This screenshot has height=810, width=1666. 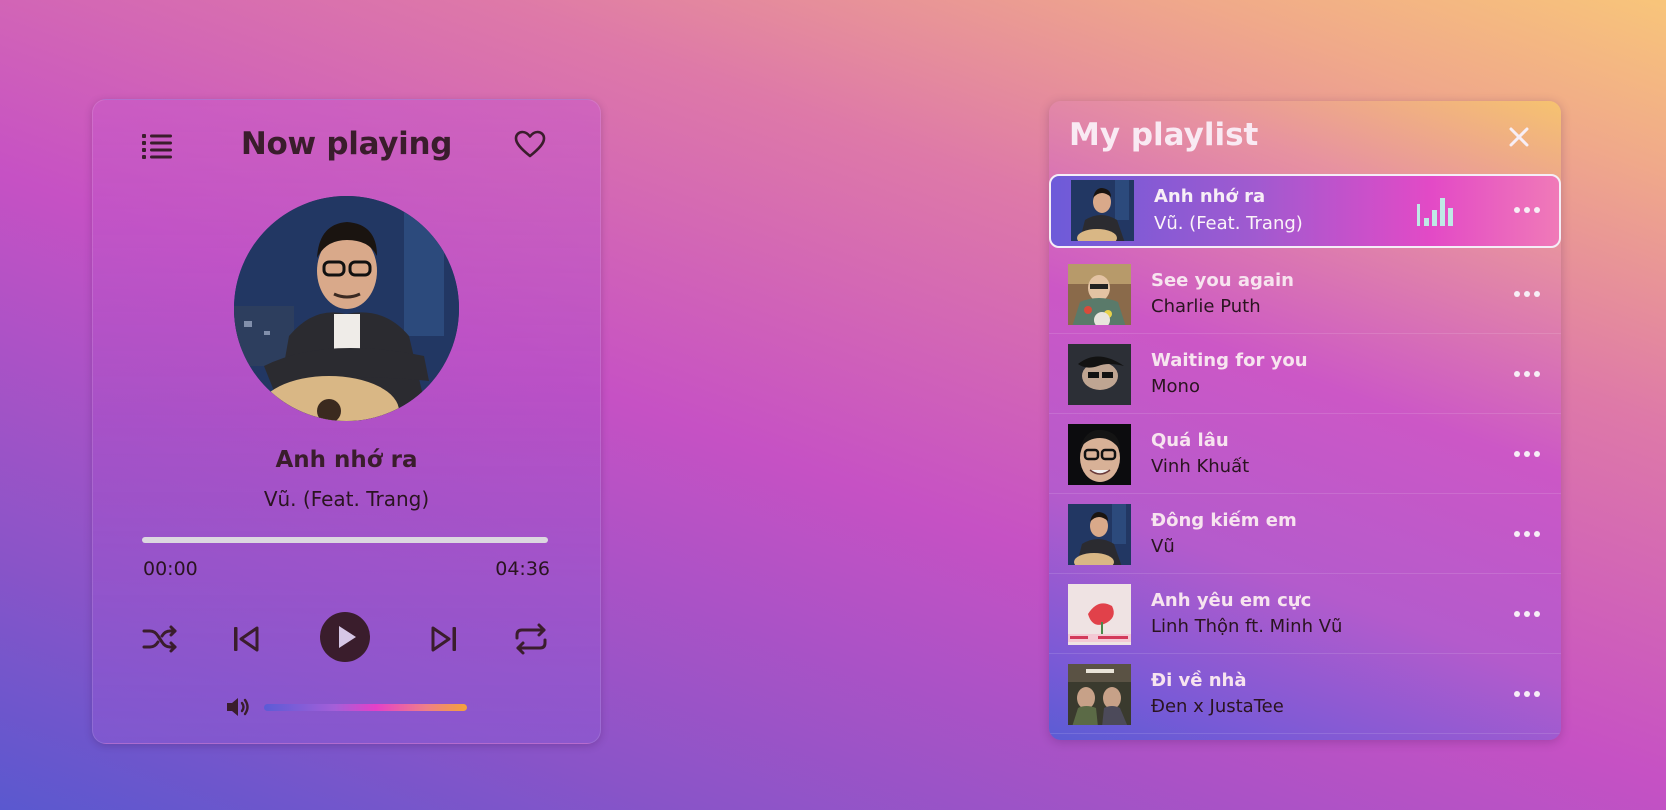 I want to click on progress-bar, so click(x=345, y=540).